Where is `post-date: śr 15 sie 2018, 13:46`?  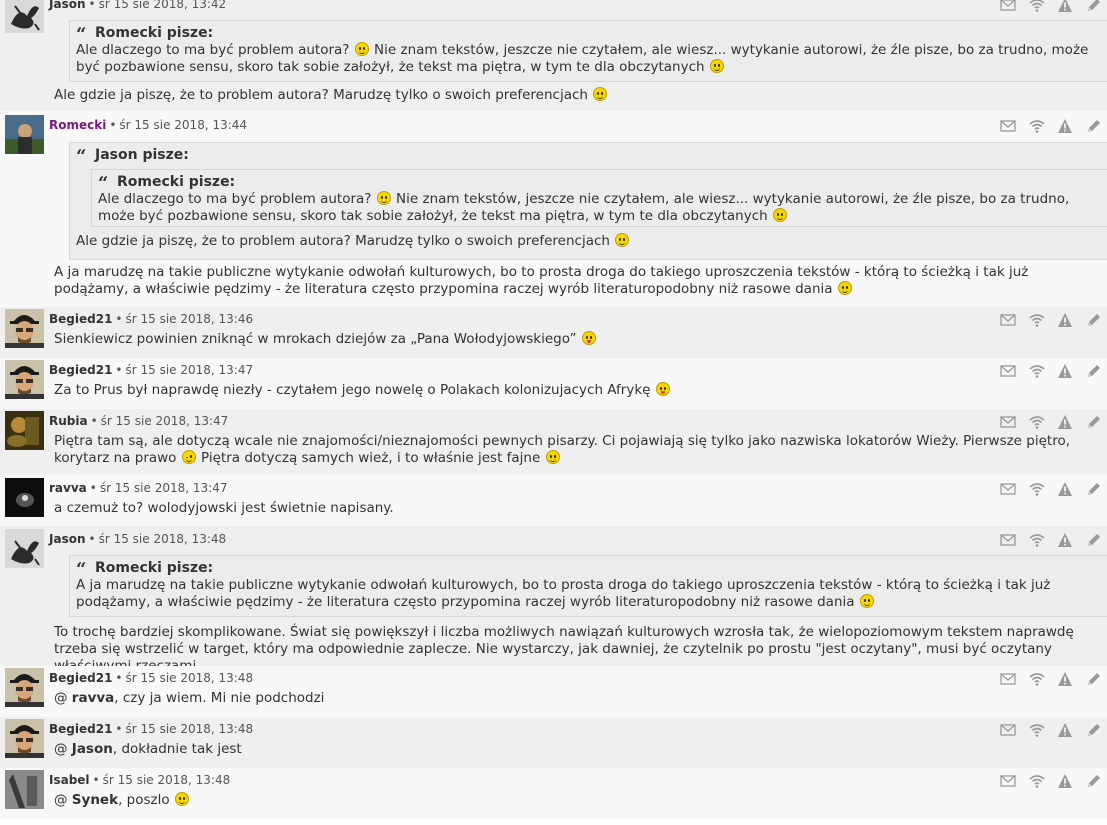
post-date: śr 15 sie 2018, 13:46 is located at coordinates (189, 319).